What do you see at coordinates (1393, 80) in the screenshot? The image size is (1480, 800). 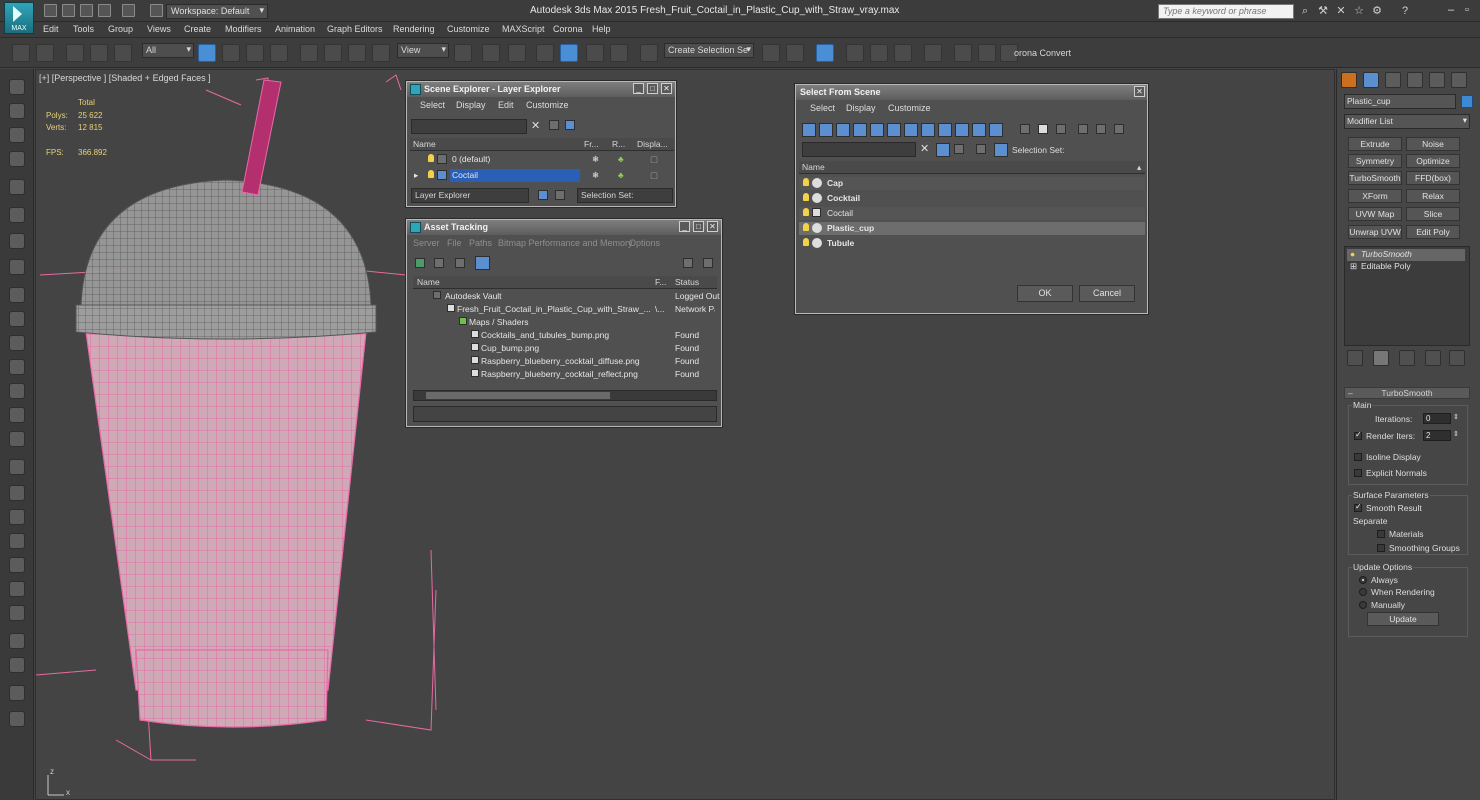 I see `hierarchy-tab-icon` at bounding box center [1393, 80].